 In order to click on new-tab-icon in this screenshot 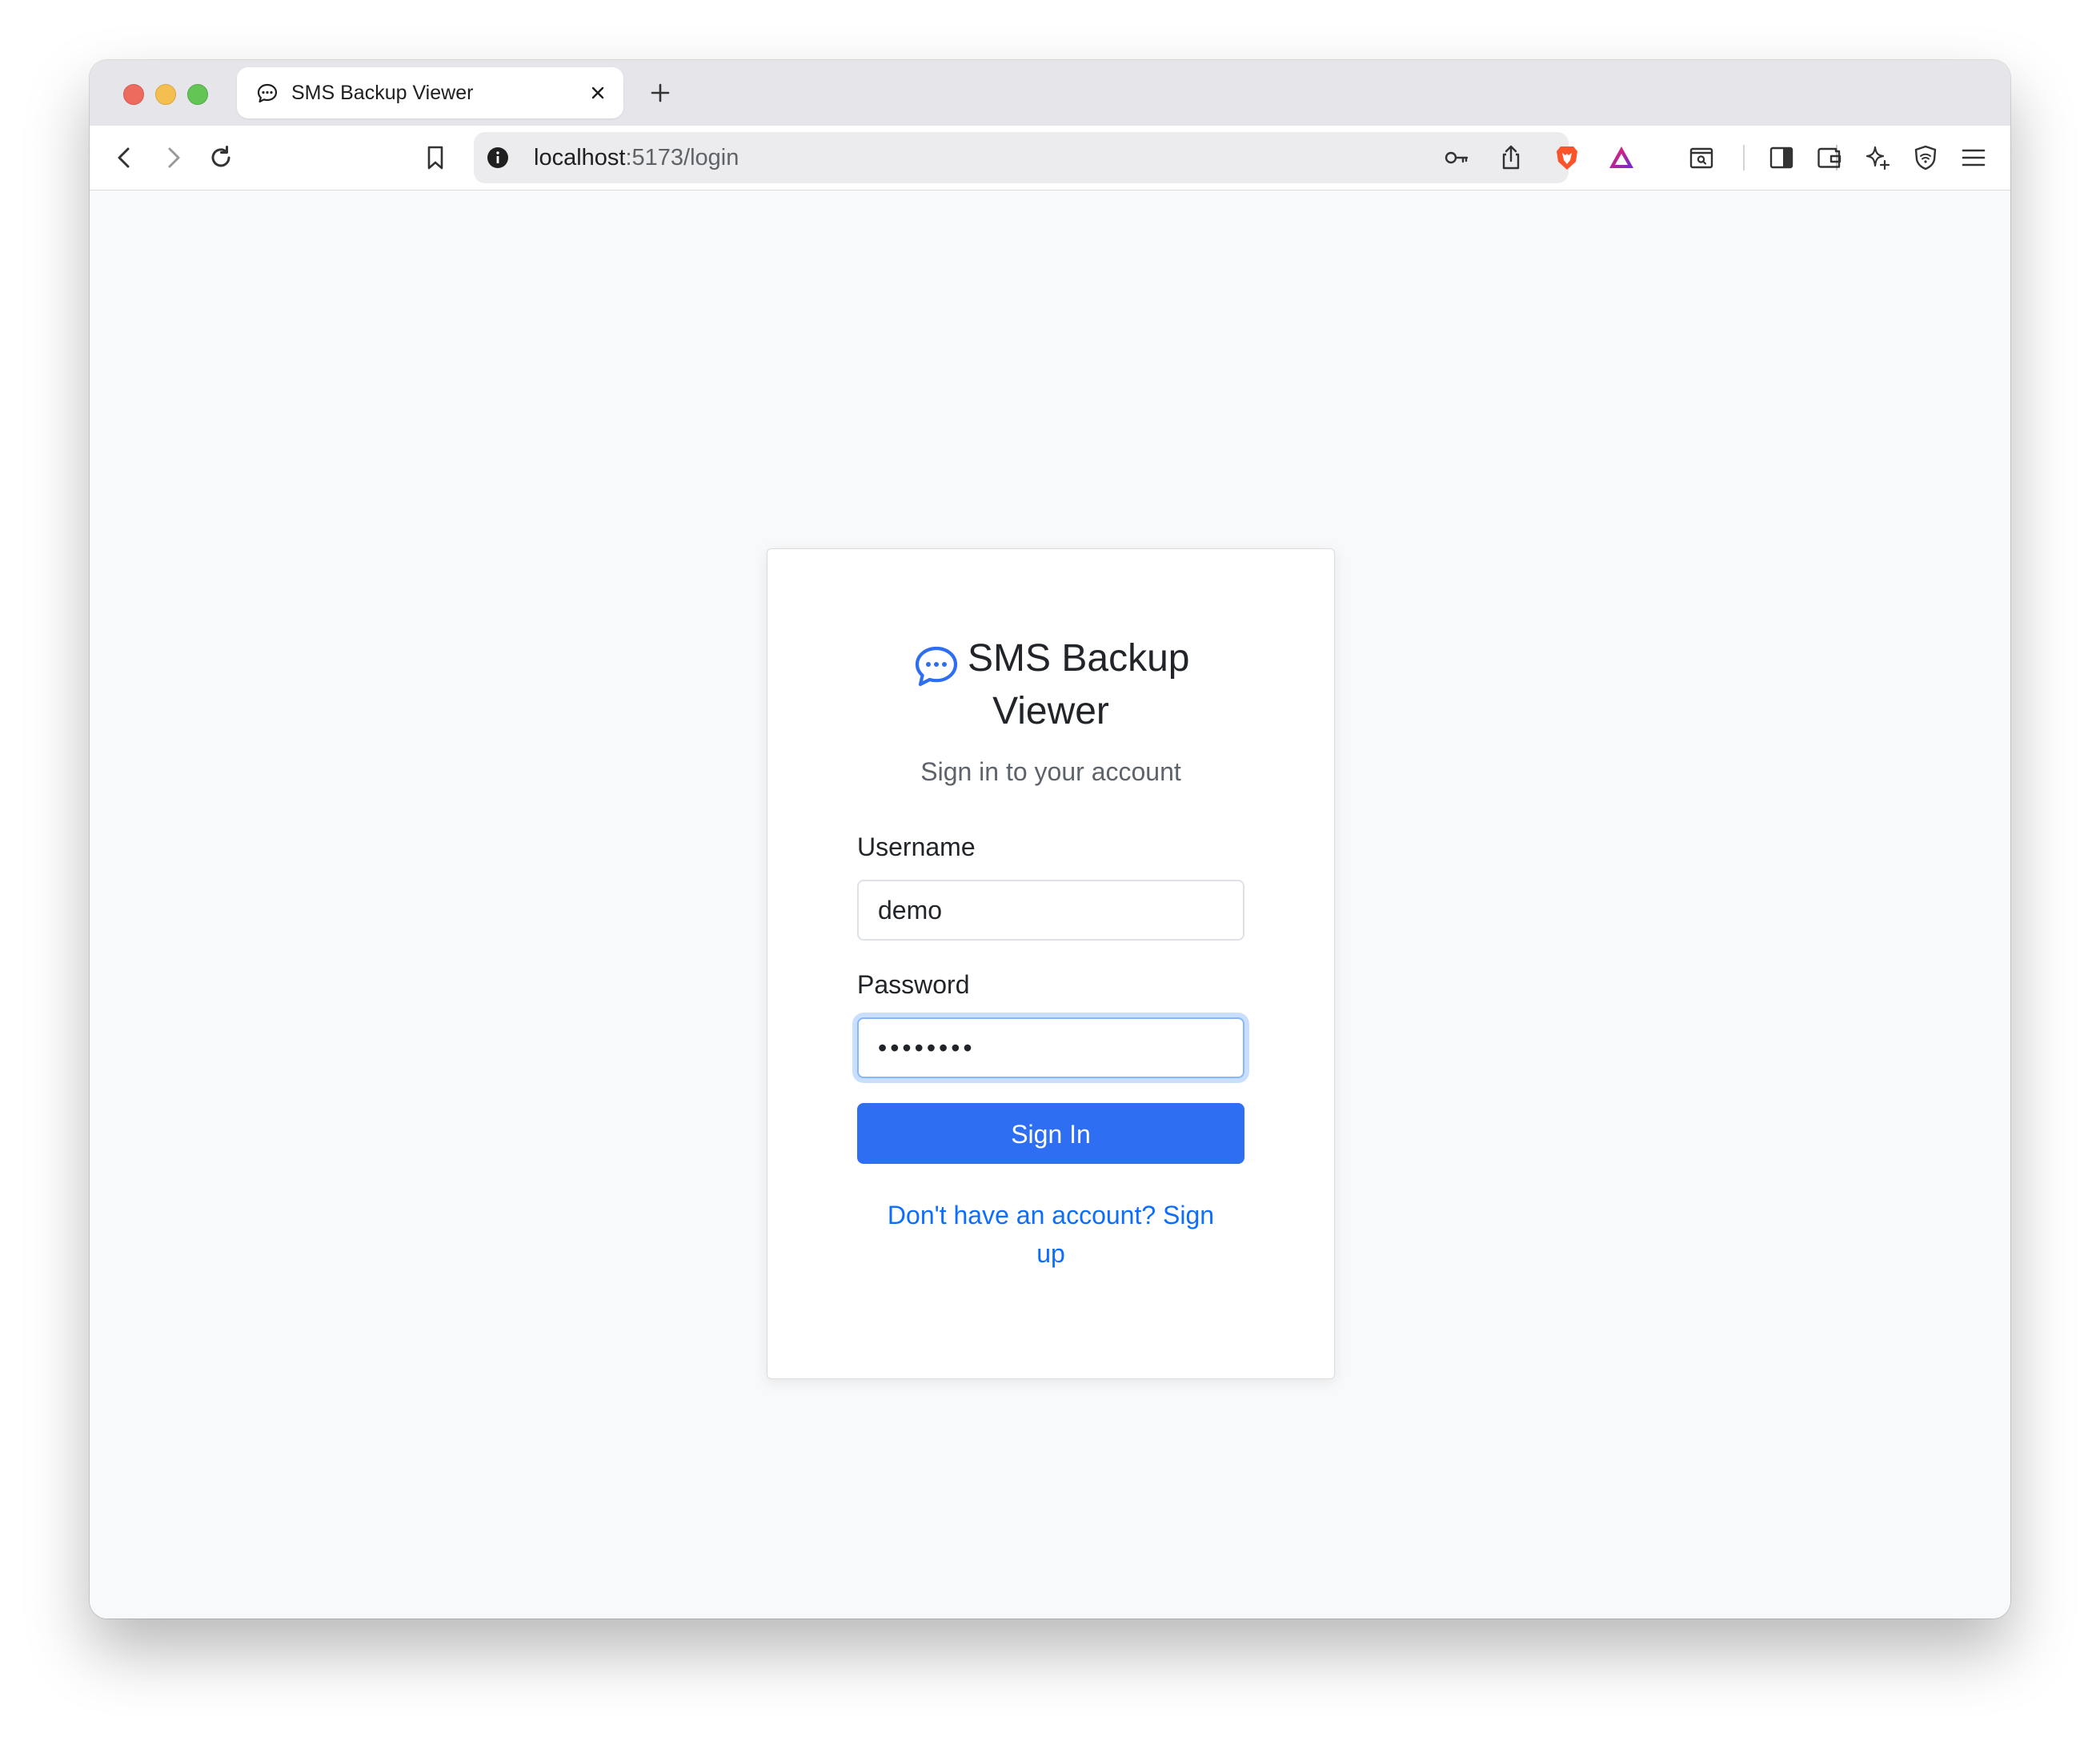, I will do `click(660, 93)`.